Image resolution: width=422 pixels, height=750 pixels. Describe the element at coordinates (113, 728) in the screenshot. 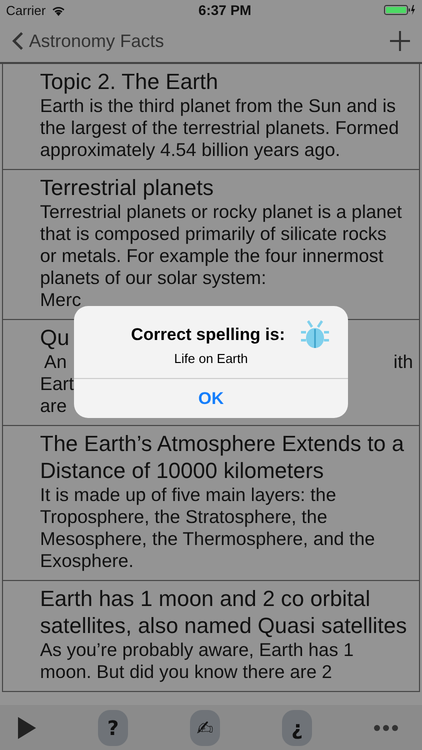

I see `toolbar-button: ?` at that location.